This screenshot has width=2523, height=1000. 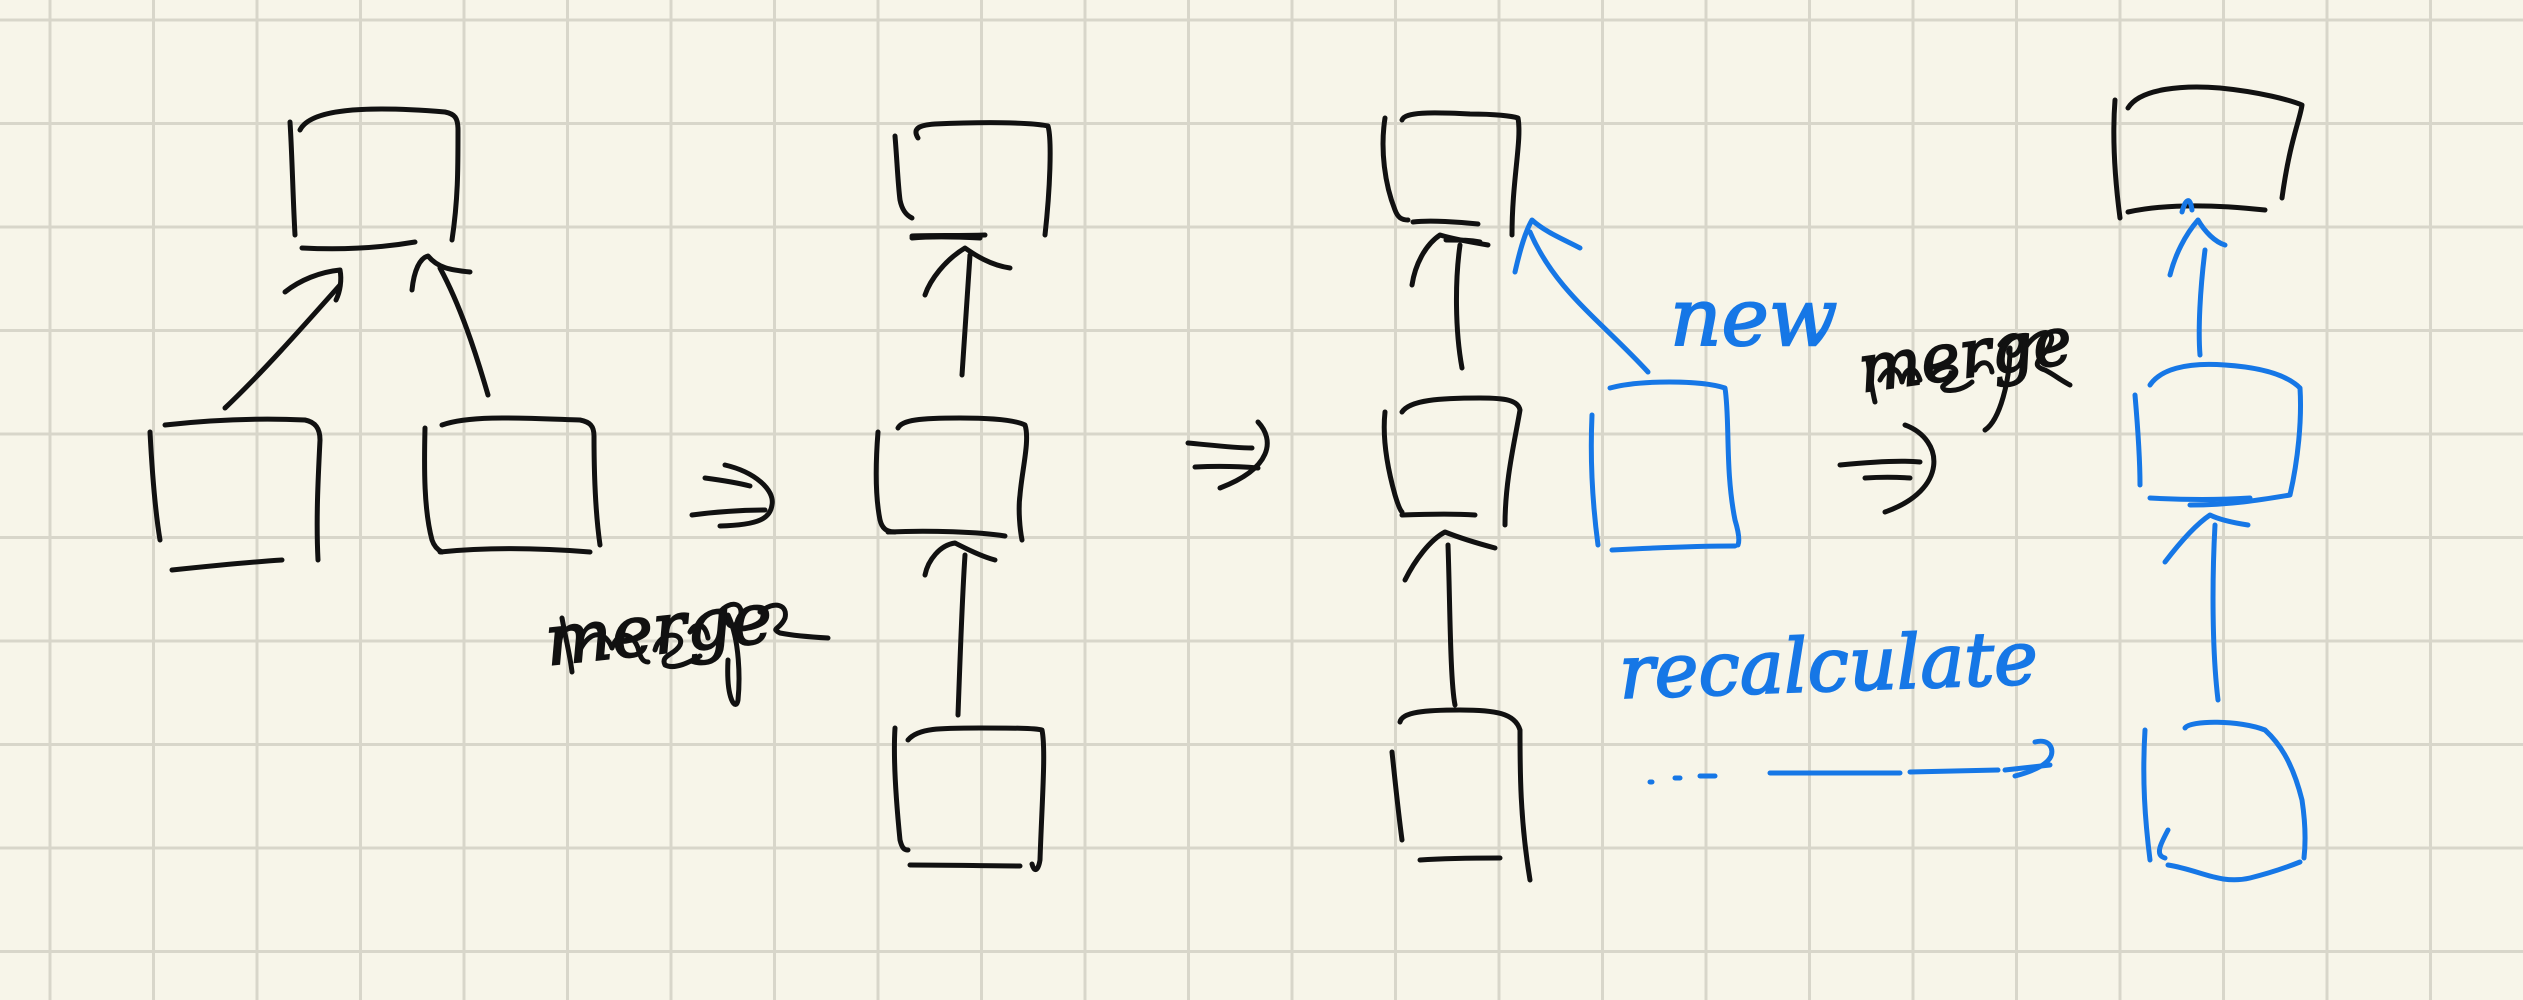 What do you see at coordinates (1581, 296) in the screenshot?
I see `stage3-new-arrow` at bounding box center [1581, 296].